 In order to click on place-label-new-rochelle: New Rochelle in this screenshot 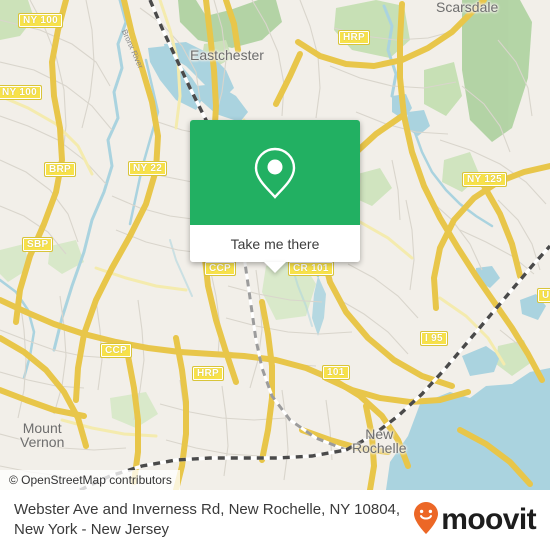, I will do `click(379, 441)`.